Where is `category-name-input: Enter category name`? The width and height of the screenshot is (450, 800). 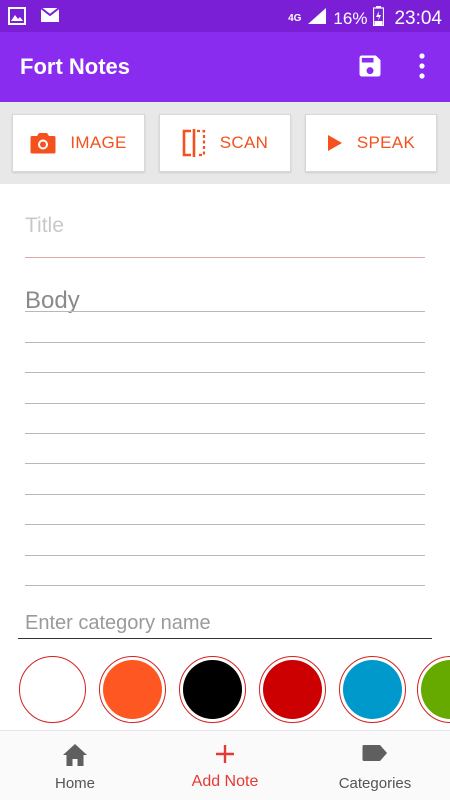
category-name-input: Enter category name is located at coordinates (225, 623).